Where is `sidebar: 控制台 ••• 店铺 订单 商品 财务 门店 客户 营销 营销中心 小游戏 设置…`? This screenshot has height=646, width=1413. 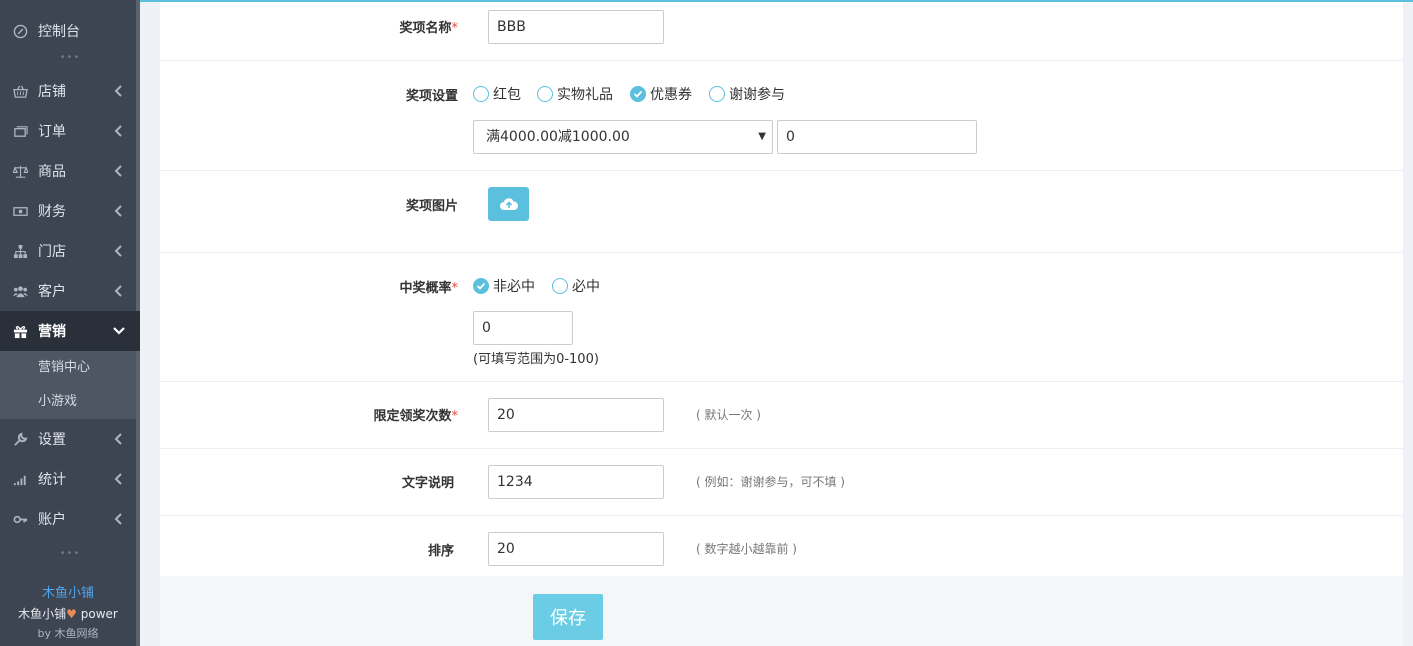
sidebar: 控制台 ••• 店铺 订单 商品 财务 门店 客户 营销 营销中心 小游戏 设置… is located at coordinates (70, 323).